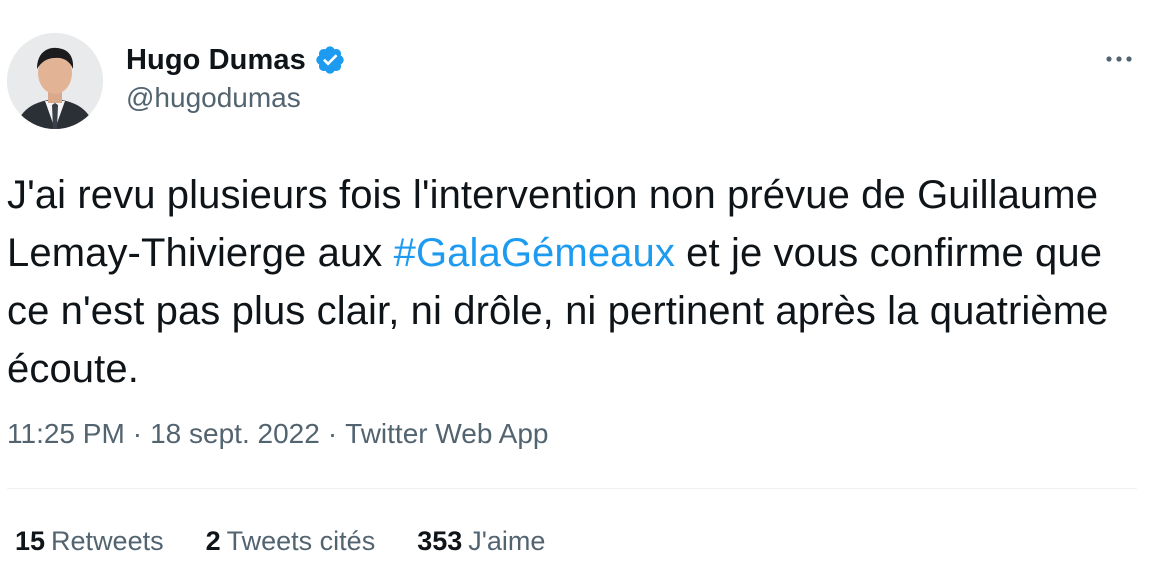 This screenshot has height=582, width=1162. I want to click on quotes-label: Tweets cités, so click(301, 541).